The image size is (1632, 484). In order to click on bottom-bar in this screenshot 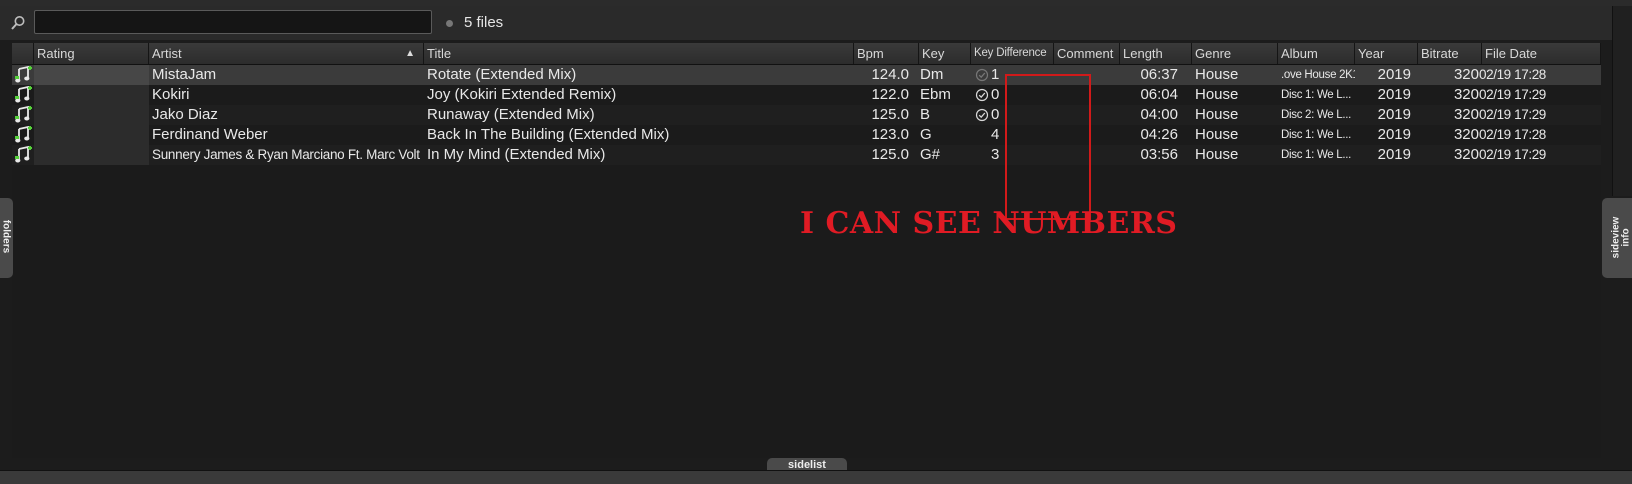, I will do `click(816, 477)`.